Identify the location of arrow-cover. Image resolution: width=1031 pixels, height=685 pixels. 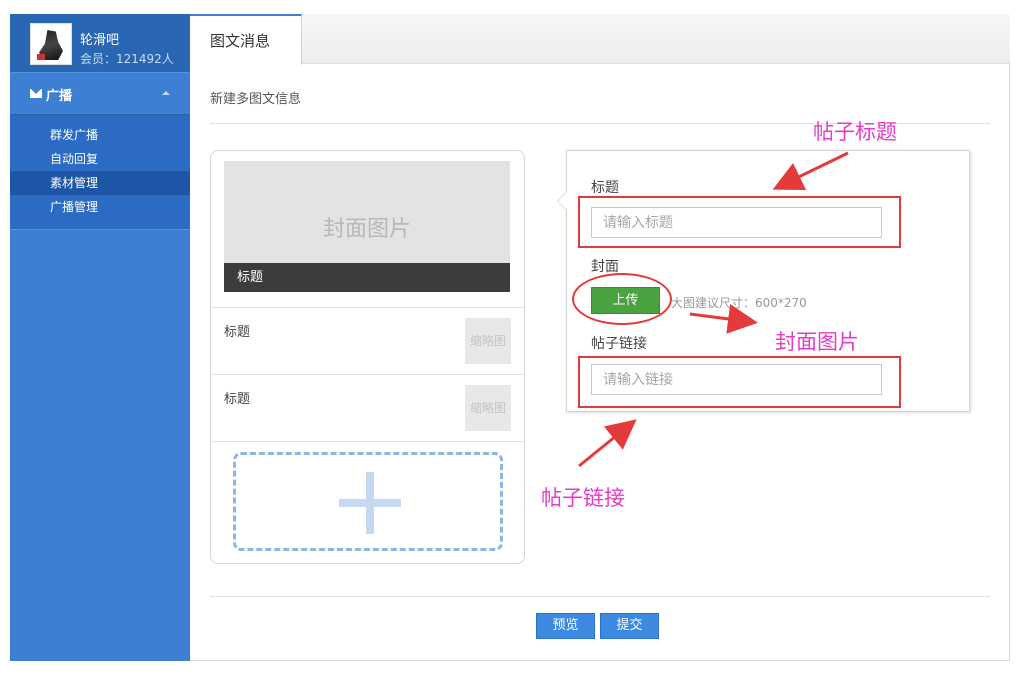
(723, 319).